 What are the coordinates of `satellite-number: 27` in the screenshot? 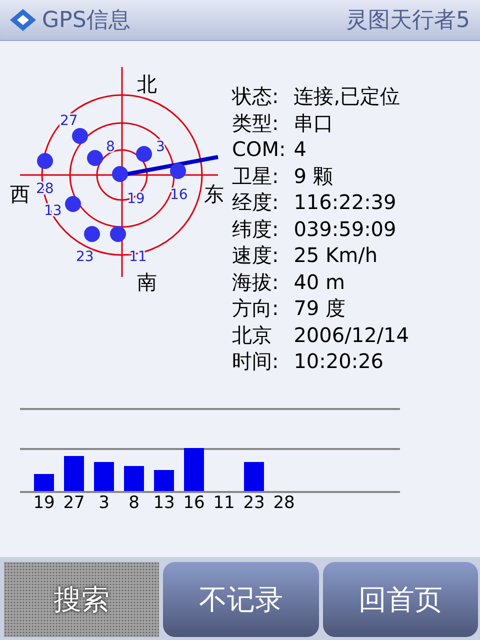 It's located at (74, 503).